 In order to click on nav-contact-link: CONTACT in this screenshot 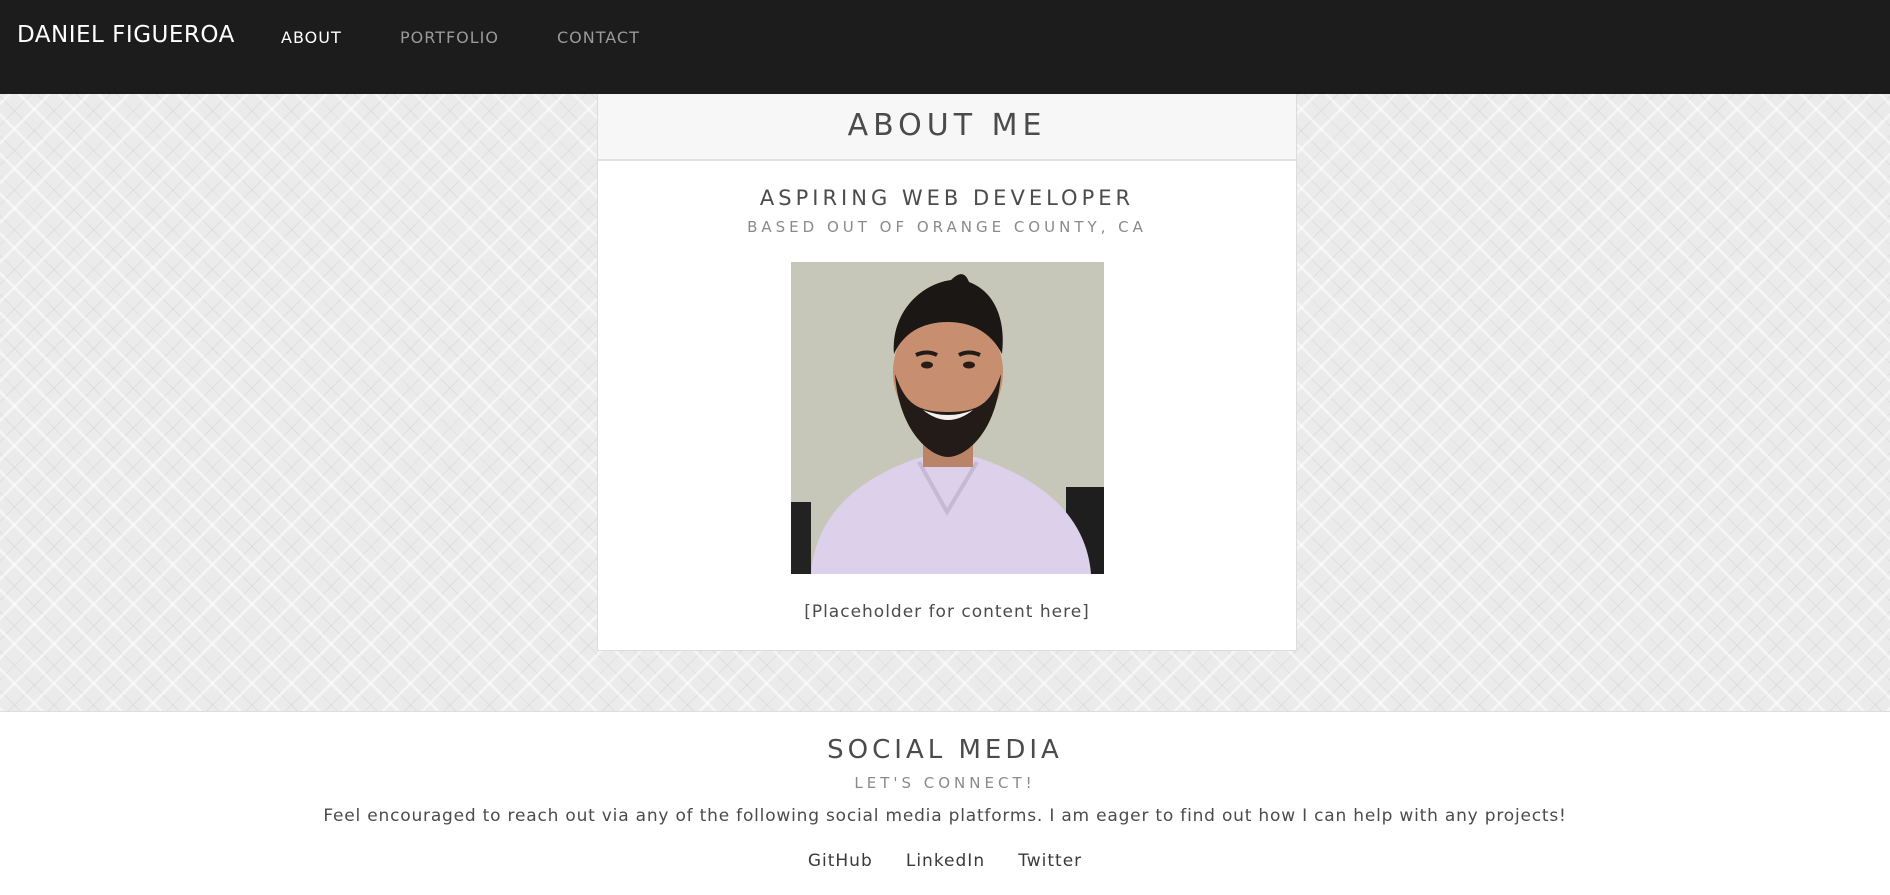, I will do `click(598, 37)`.